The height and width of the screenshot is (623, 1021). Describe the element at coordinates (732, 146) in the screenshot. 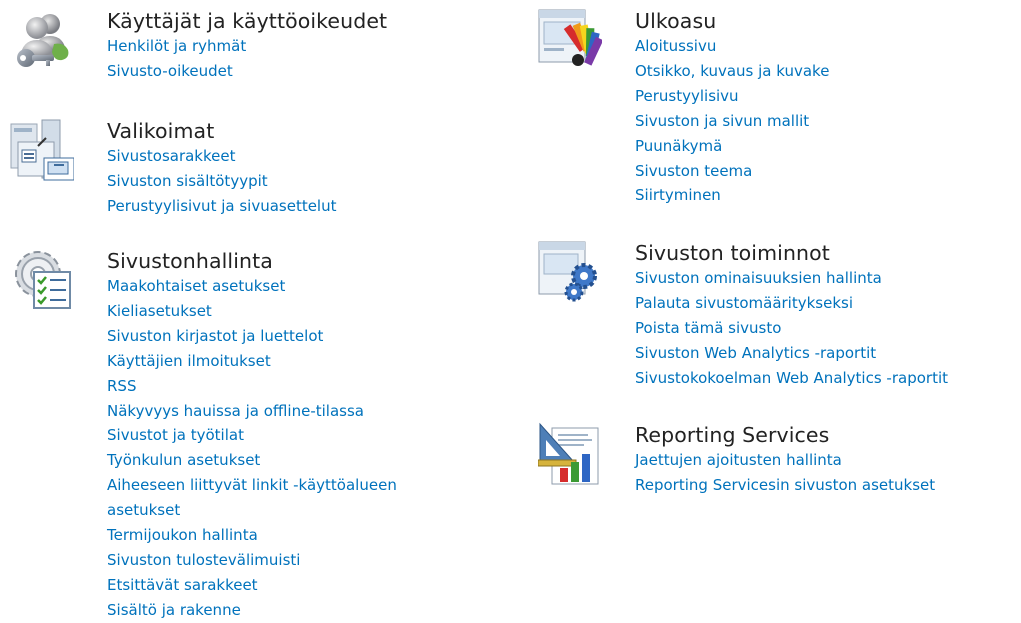

I see `link-tree-view: Puunäkymä` at that location.